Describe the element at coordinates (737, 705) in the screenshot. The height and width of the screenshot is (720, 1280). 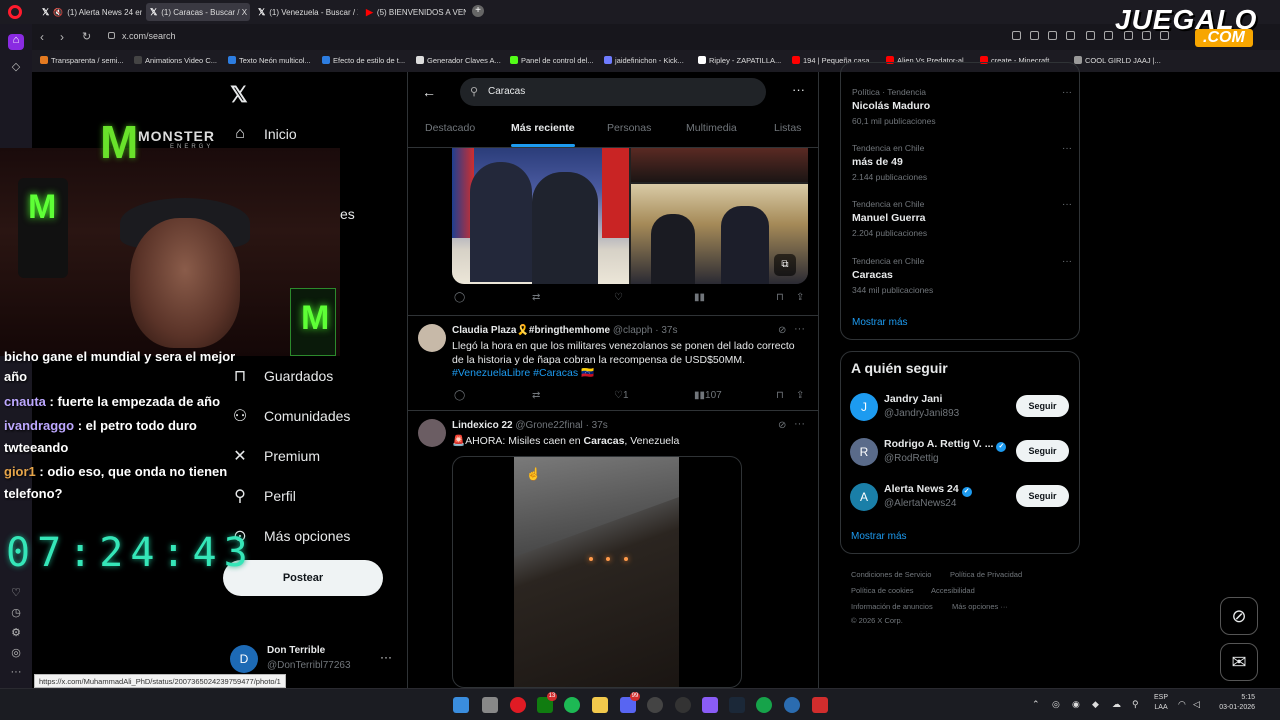
I see `steam-icon` at that location.